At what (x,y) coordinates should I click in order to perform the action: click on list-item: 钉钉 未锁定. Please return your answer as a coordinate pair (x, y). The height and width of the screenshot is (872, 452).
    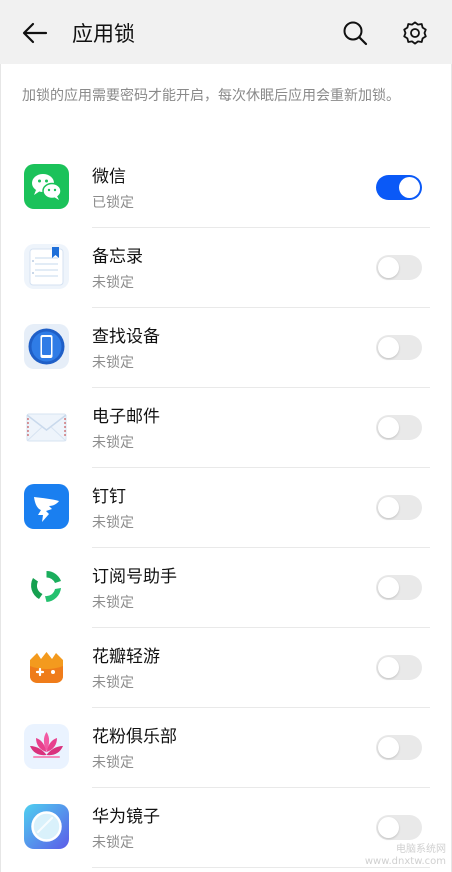
    Looking at the image, I should click on (226, 508).